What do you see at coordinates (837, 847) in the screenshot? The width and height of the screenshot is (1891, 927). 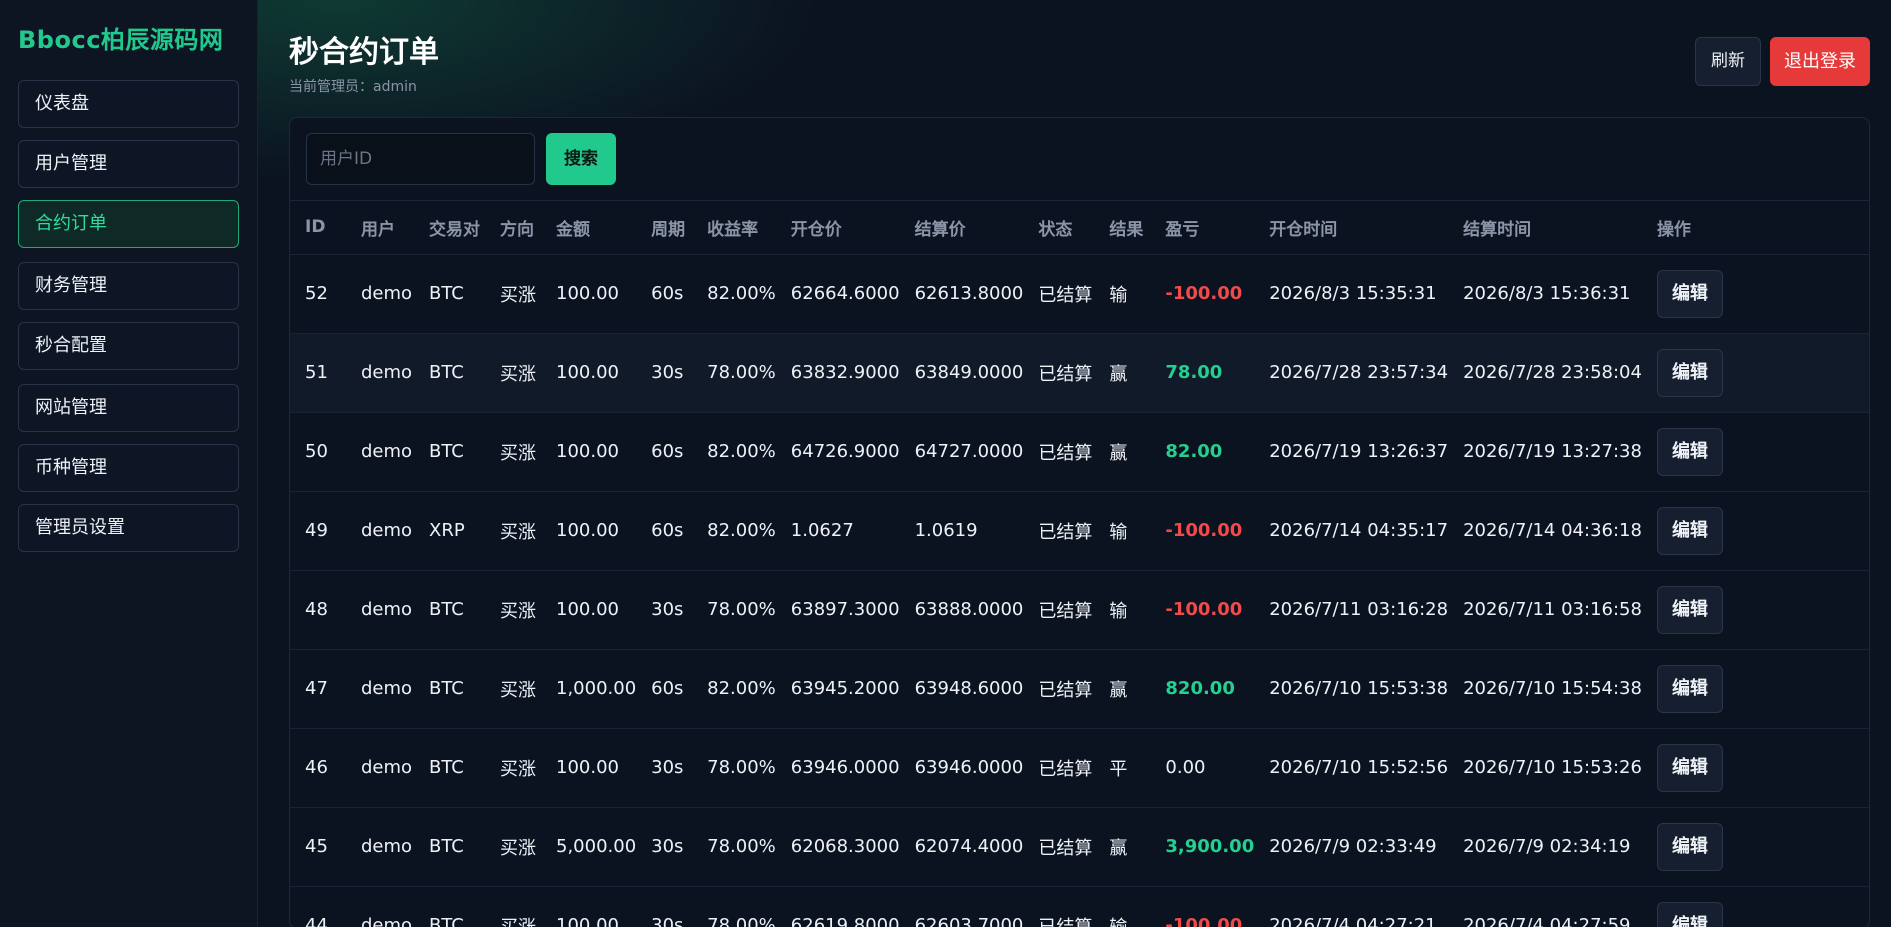 I see `col-open-price: 62068.3000` at bounding box center [837, 847].